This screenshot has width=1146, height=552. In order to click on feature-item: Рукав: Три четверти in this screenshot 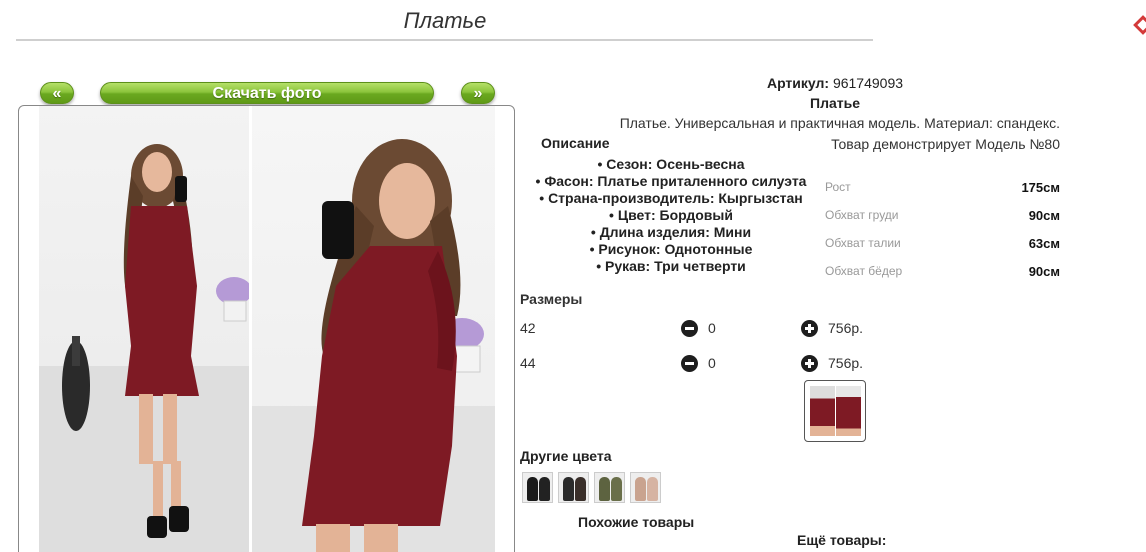, I will do `click(671, 266)`.